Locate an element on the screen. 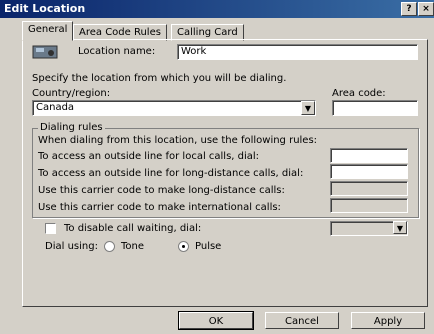  disable-call-waiting-label: To disable call waiting, dial: is located at coordinates (133, 228).